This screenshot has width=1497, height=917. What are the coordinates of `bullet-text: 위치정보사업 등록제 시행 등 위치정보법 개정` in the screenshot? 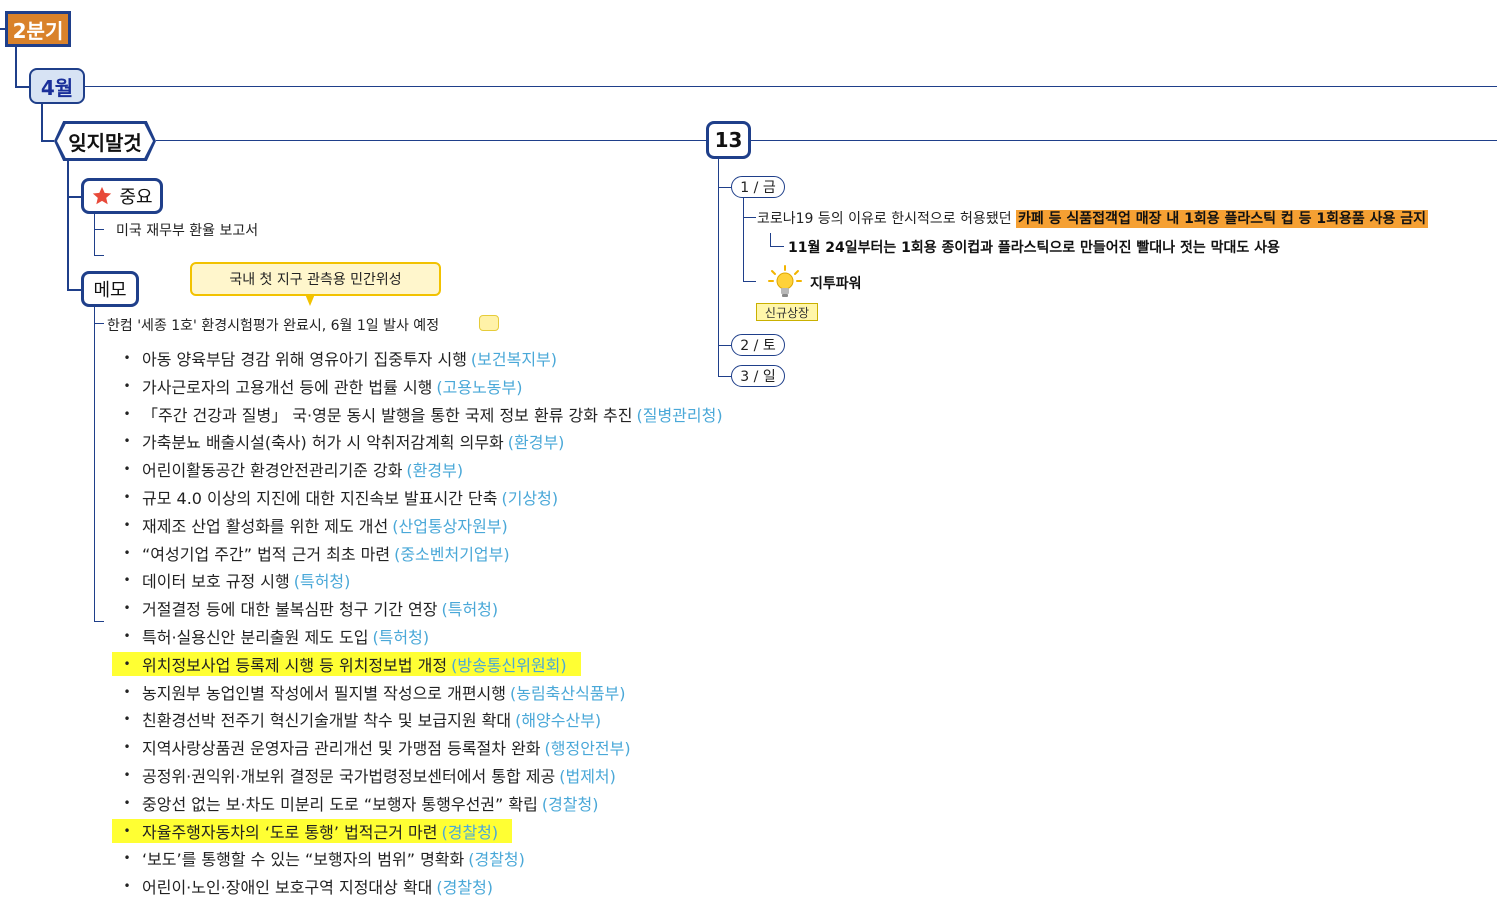 It's located at (295, 665).